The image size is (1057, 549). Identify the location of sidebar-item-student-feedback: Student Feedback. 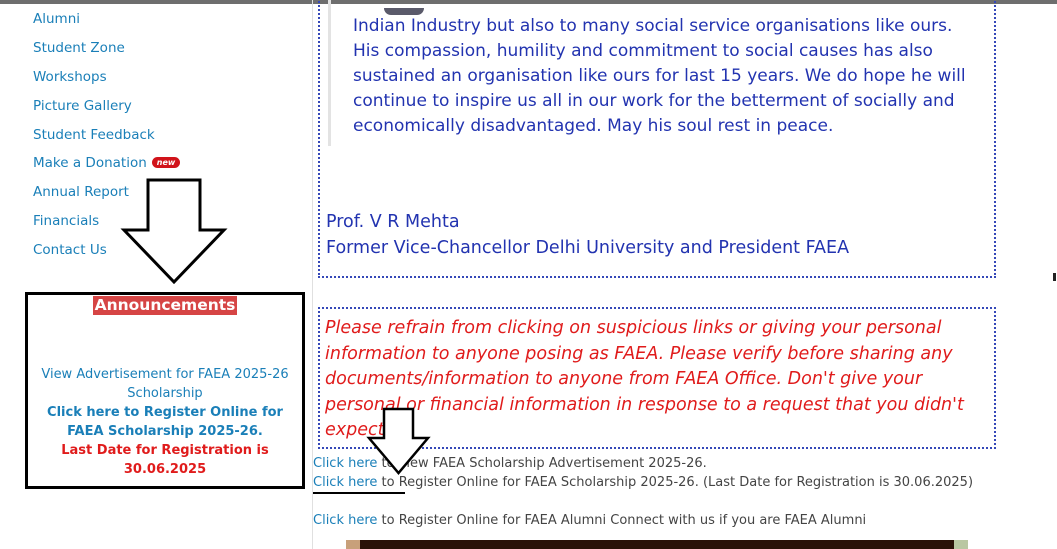
(106, 141).